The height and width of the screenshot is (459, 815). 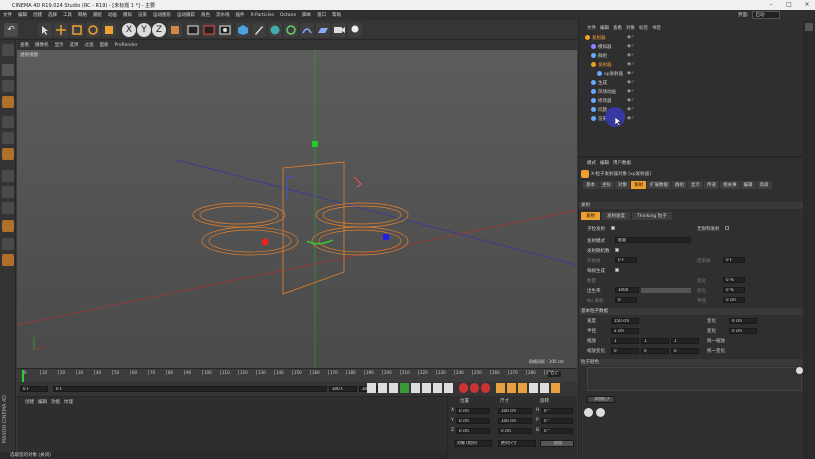 I want to click on attribute-menu-item: 模式, so click(x=591, y=163).